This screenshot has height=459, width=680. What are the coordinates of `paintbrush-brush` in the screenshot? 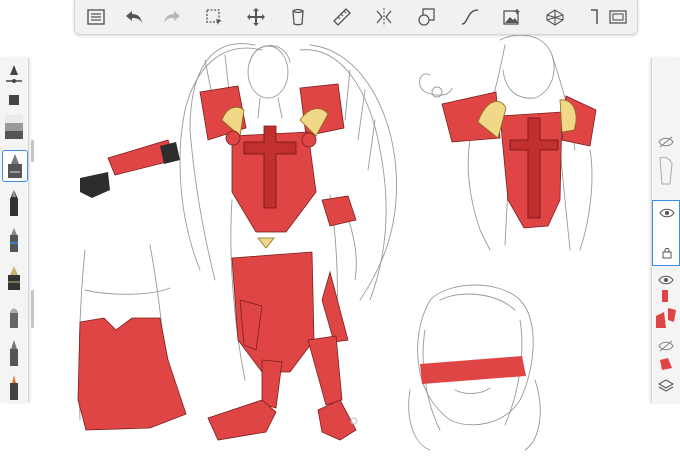 It's located at (14, 315).